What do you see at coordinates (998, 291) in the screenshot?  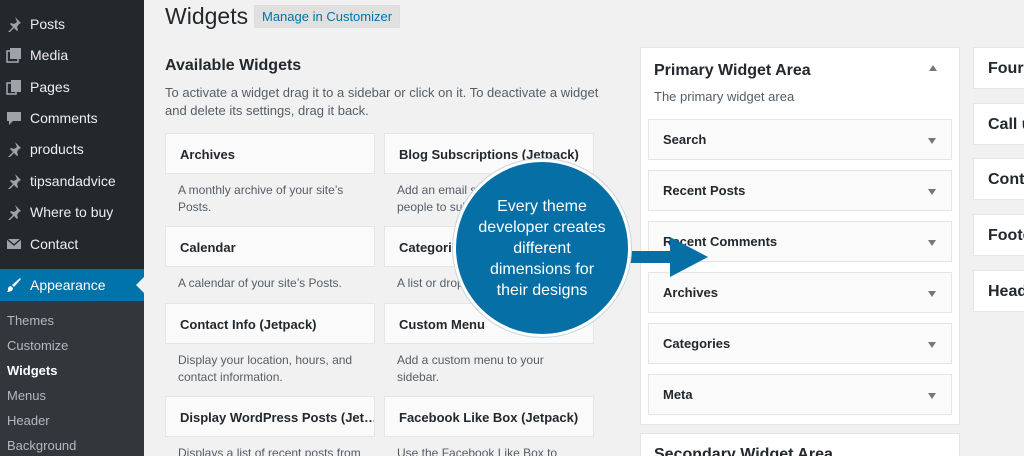 I see `widget-area-panel: Head` at bounding box center [998, 291].